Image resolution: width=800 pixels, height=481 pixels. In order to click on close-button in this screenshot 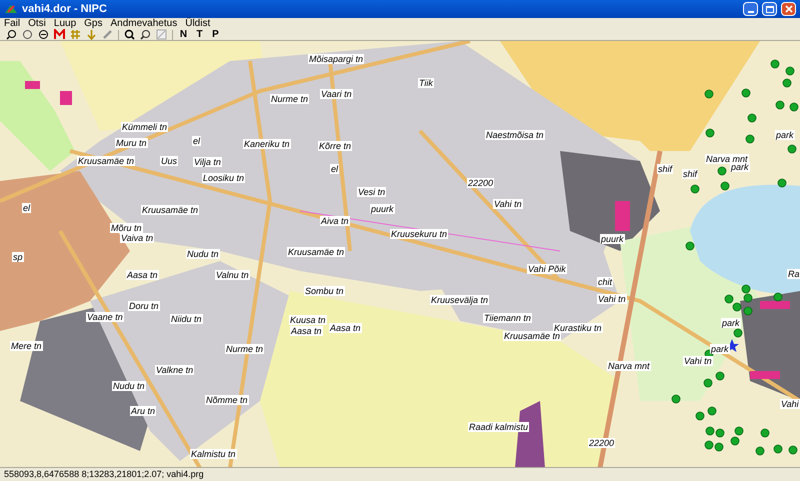, I will do `click(788, 9)`.